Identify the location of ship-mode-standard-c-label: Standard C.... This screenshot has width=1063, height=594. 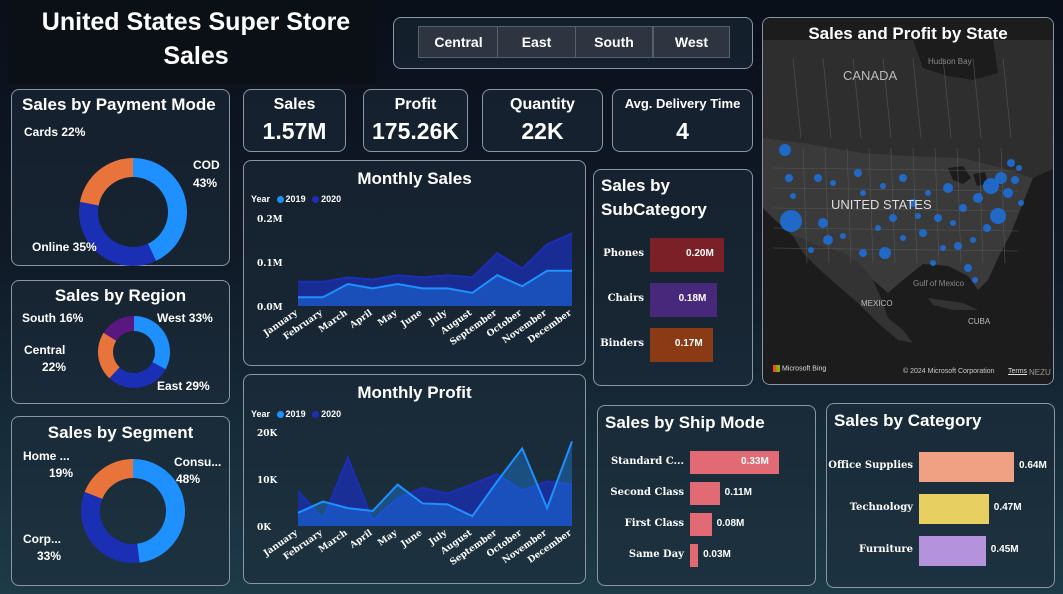
(647, 461).